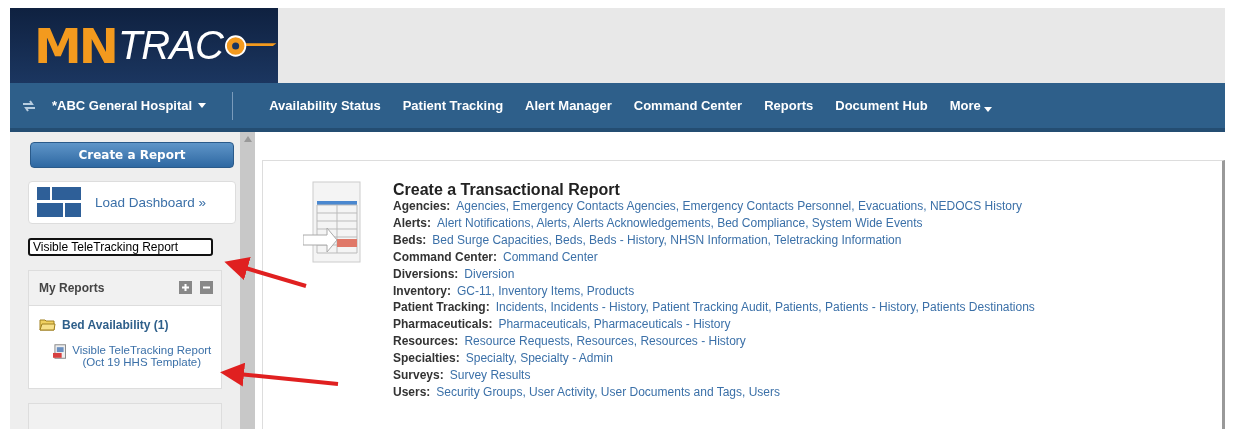  I want to click on report-links: Incidents, Incidents - History, Patient Tracking Audit, Patients, Patients - History, Patients Destinations, so click(765, 307).